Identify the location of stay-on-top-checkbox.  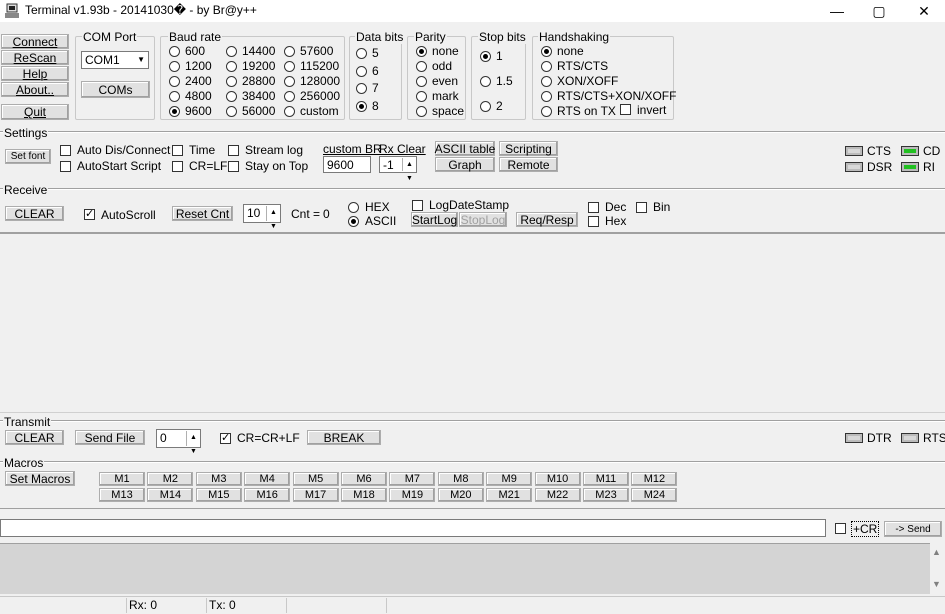
(233, 166).